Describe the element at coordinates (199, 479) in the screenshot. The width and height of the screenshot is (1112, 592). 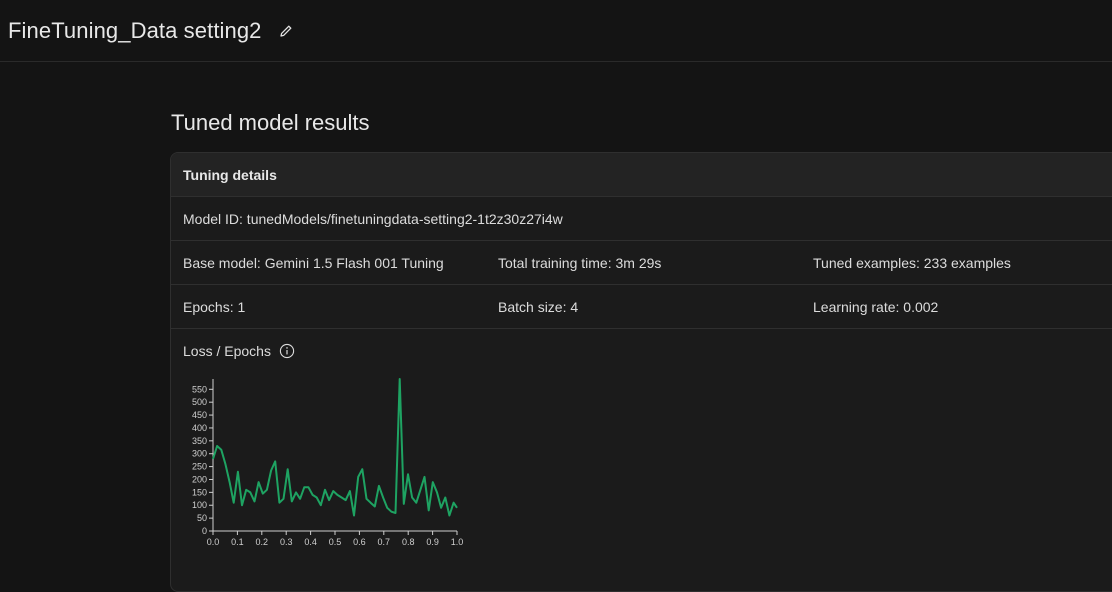
I see `y-tick-label: 200` at that location.